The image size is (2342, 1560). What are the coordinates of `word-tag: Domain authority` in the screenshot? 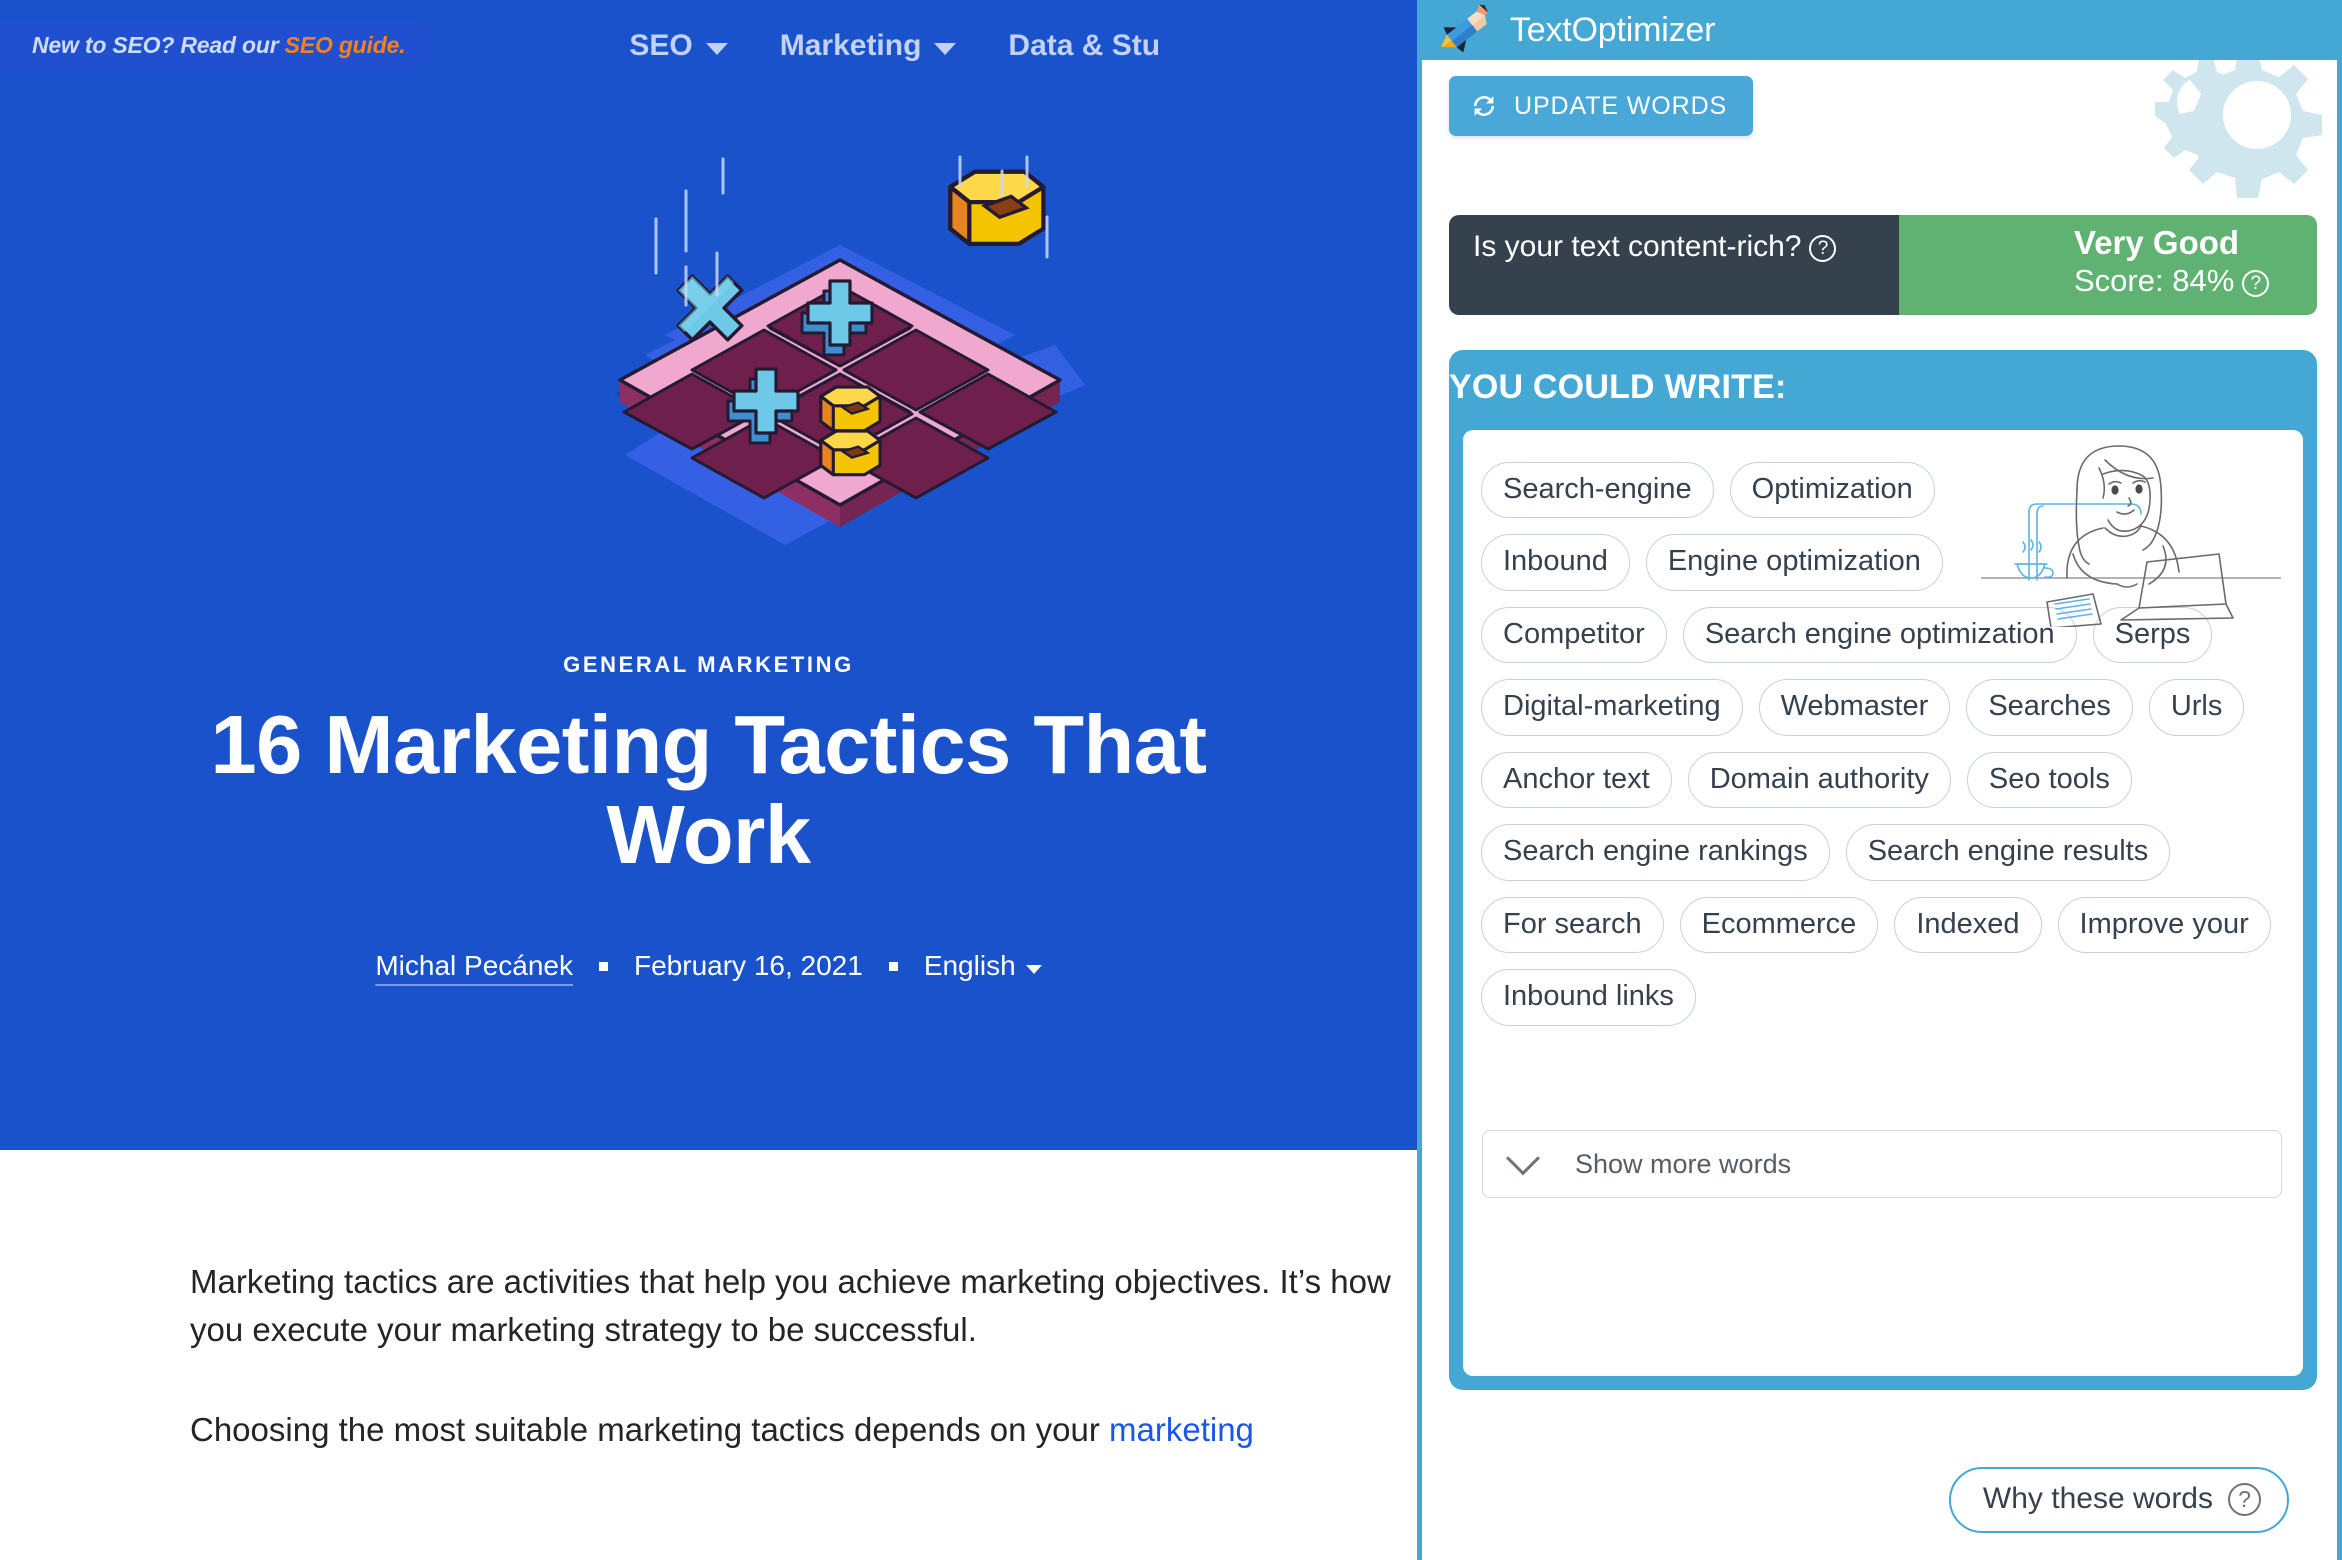 It's located at (1819, 780).